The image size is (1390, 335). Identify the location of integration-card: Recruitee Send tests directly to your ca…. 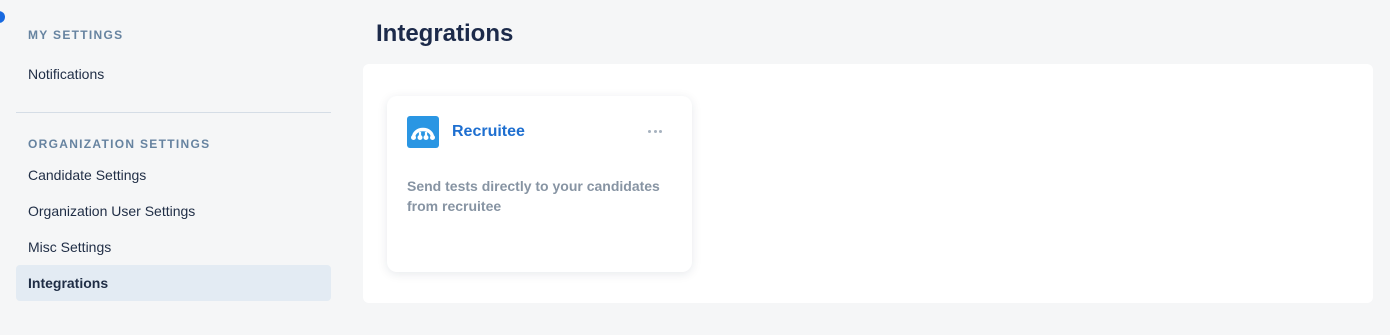
(539, 184).